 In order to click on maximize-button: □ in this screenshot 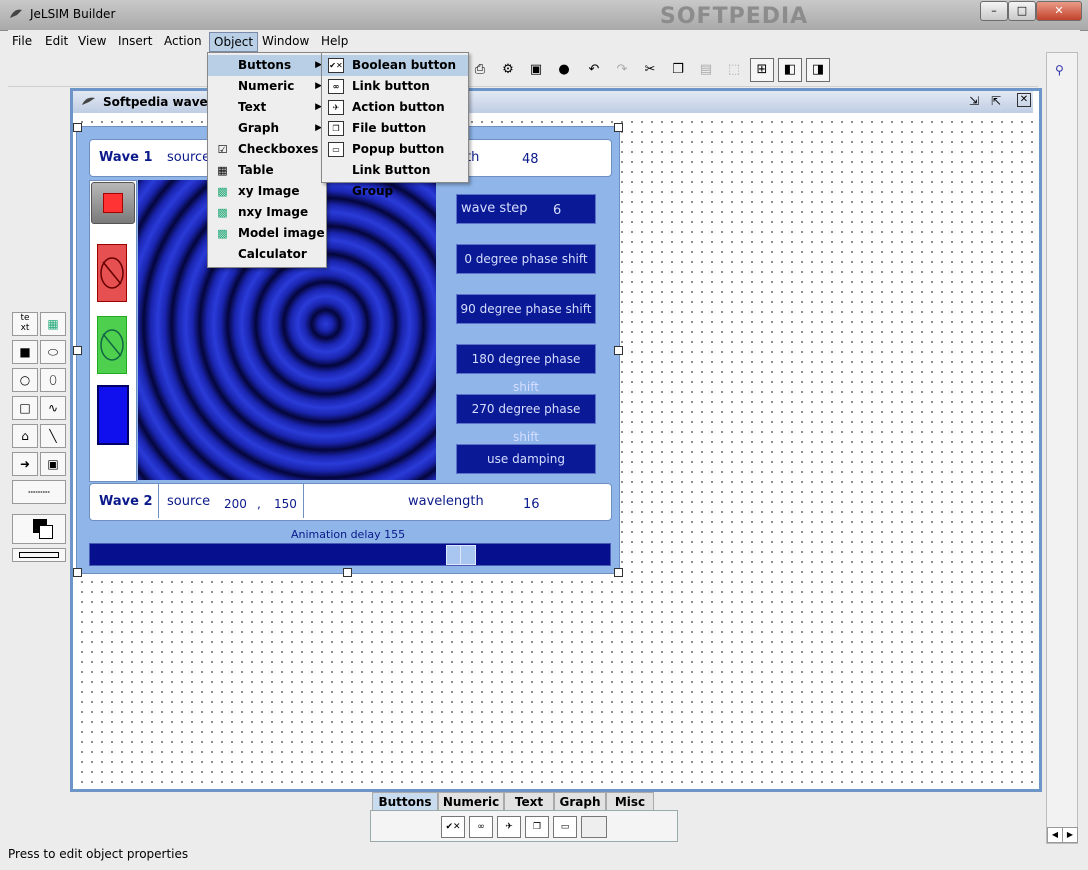, I will do `click(1022, 11)`.